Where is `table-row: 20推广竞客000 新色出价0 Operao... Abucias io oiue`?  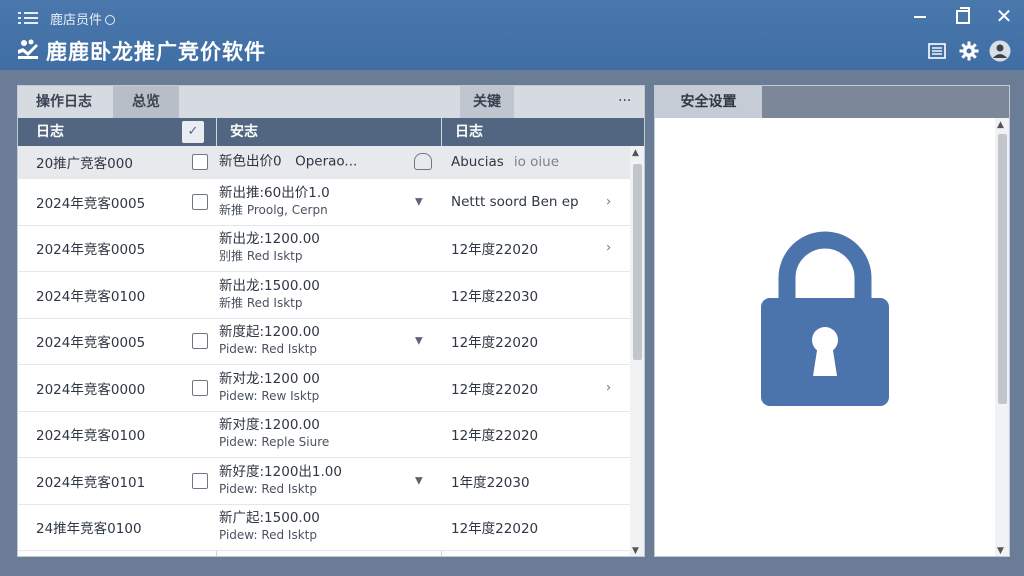
table-row: 20推广竞客000 新色出价0 Operao... Abucias io oiue is located at coordinates (324, 162).